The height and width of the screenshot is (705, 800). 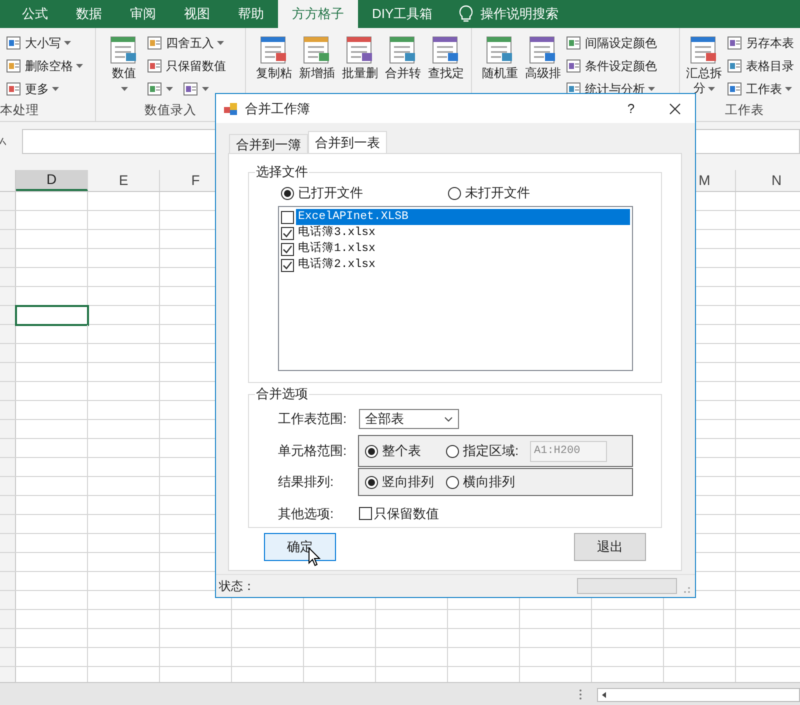 What do you see at coordinates (143, 14) in the screenshot?
I see `ribbon-tab: 审阅` at bounding box center [143, 14].